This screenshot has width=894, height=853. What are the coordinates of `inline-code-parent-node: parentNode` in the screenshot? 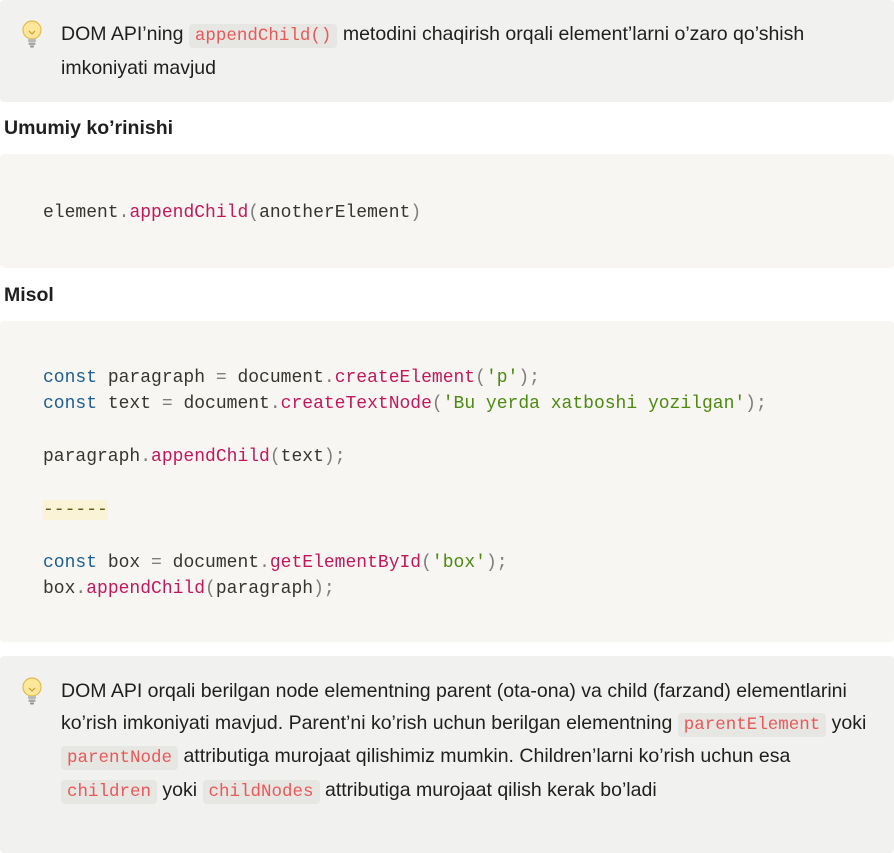 It's located at (120, 758).